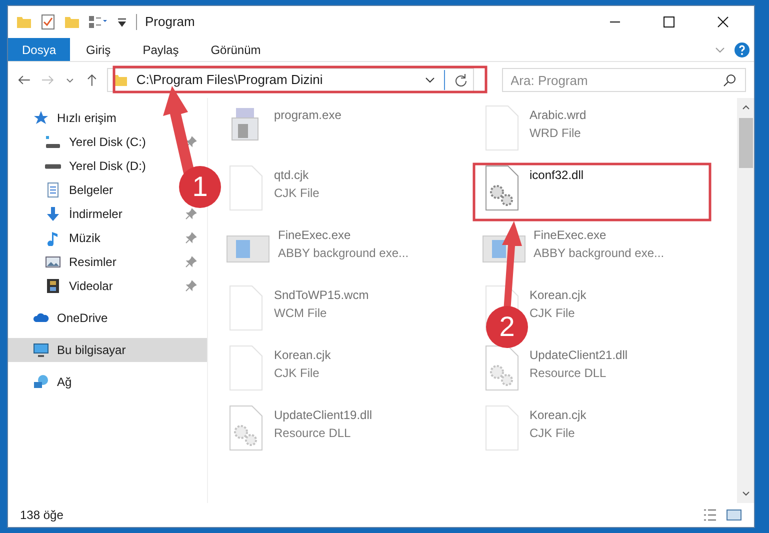 The image size is (769, 533). Describe the element at coordinates (85, 238) in the screenshot. I see `nav-label: Müzik` at that location.